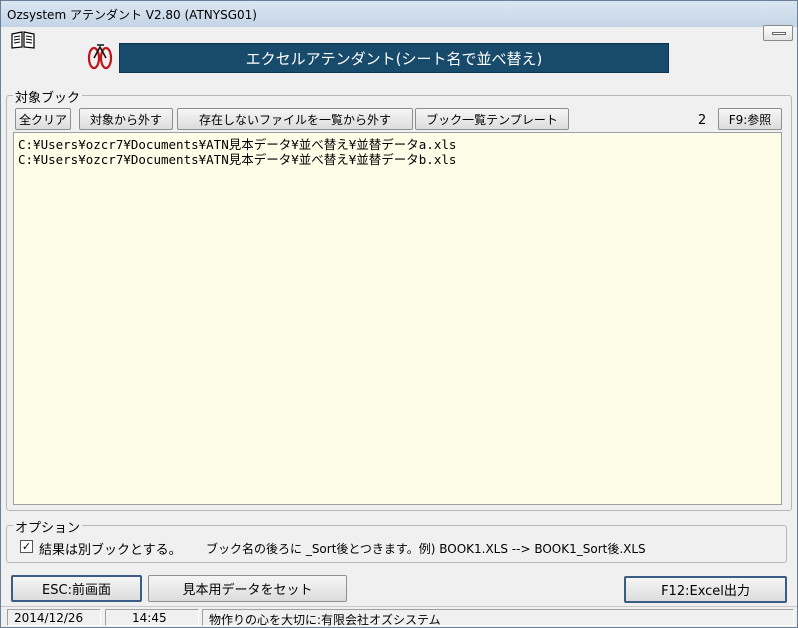  I want to click on minimize-icon, so click(778, 33).